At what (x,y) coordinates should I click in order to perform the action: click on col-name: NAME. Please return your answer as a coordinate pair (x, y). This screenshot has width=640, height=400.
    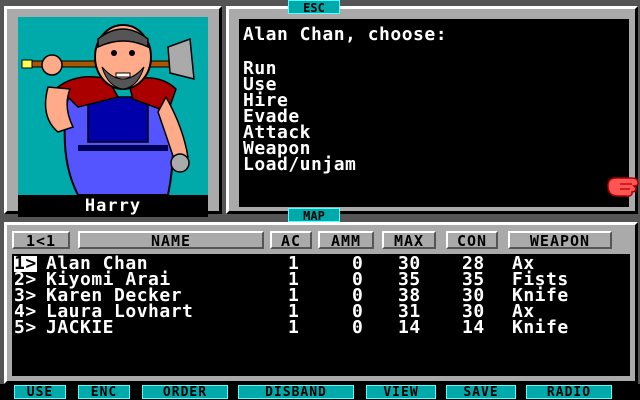
    Looking at the image, I should click on (171, 240).